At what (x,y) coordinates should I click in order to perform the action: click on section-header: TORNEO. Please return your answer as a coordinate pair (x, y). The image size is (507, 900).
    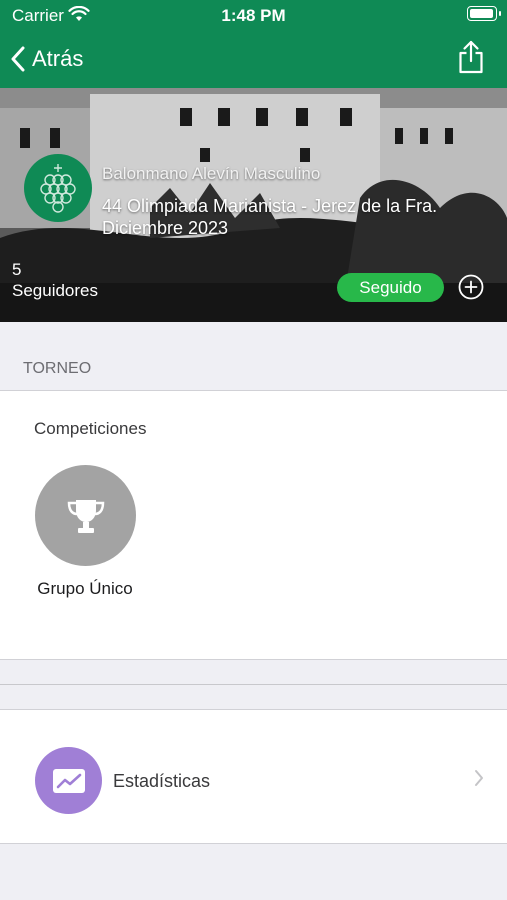
    Looking at the image, I should click on (253, 356).